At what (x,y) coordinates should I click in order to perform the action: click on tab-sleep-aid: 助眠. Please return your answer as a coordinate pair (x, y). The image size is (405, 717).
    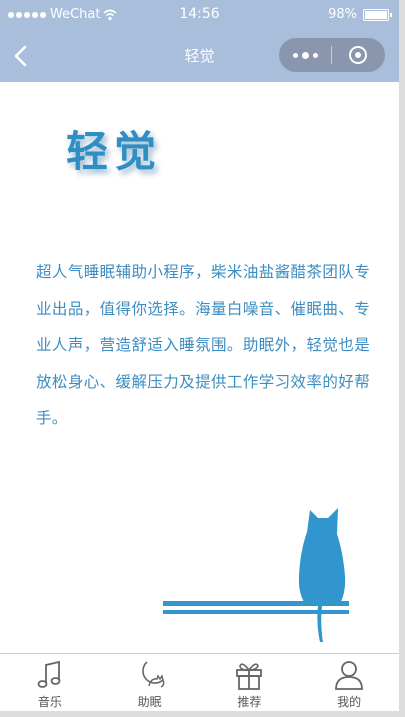
    Looking at the image, I should click on (150, 683).